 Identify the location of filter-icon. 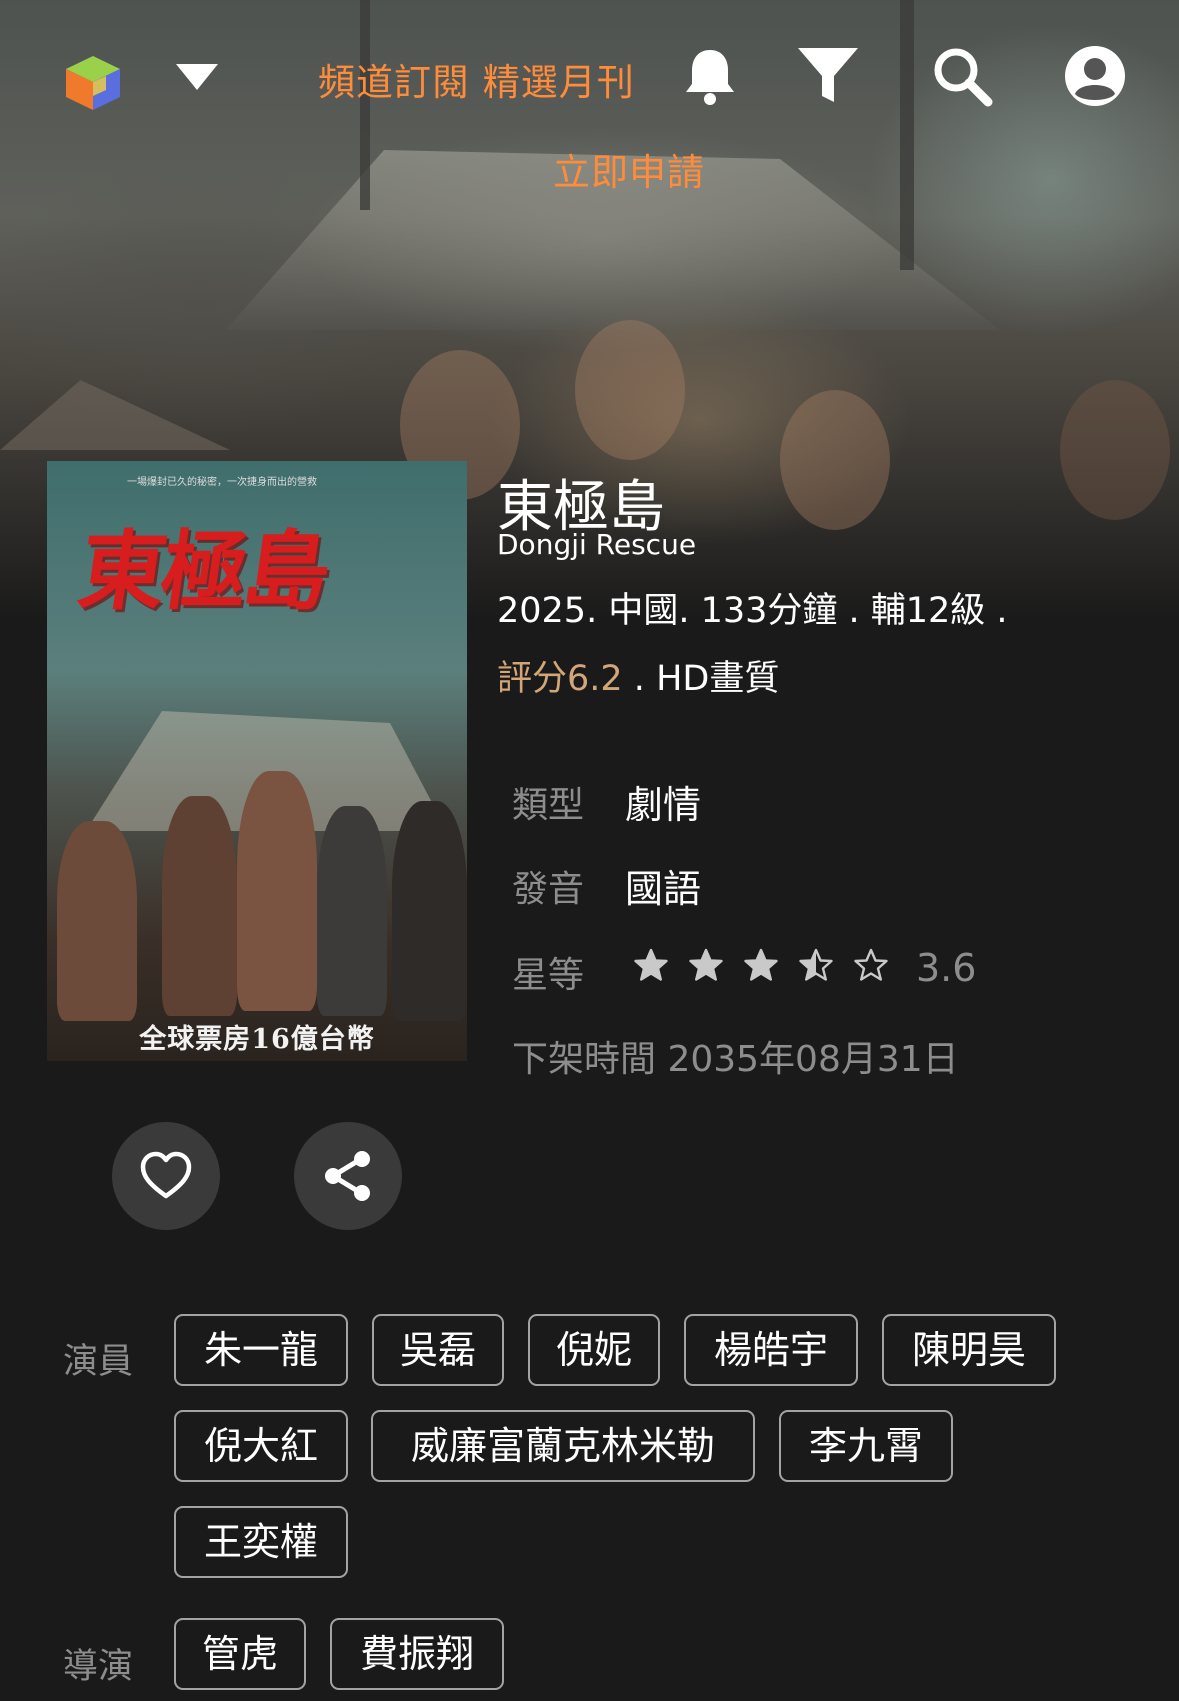
(828, 76).